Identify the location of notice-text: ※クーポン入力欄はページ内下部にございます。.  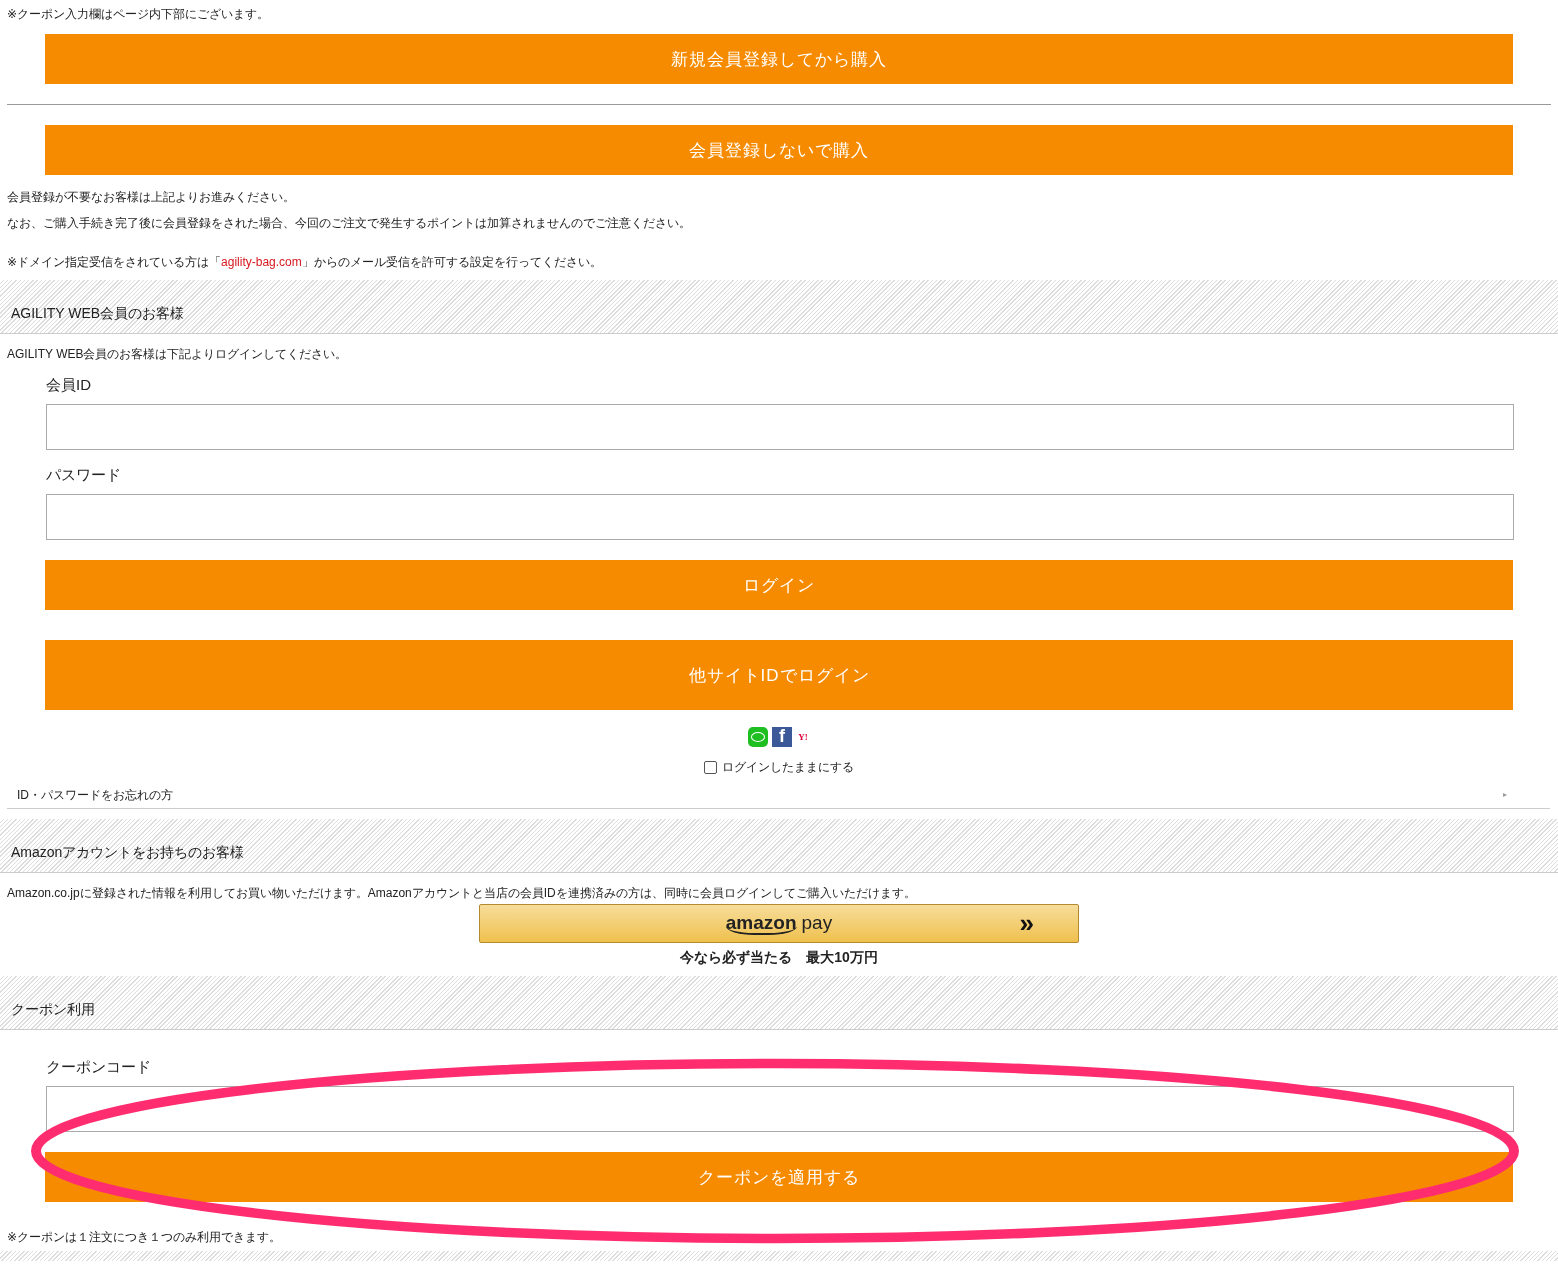
(138, 14).